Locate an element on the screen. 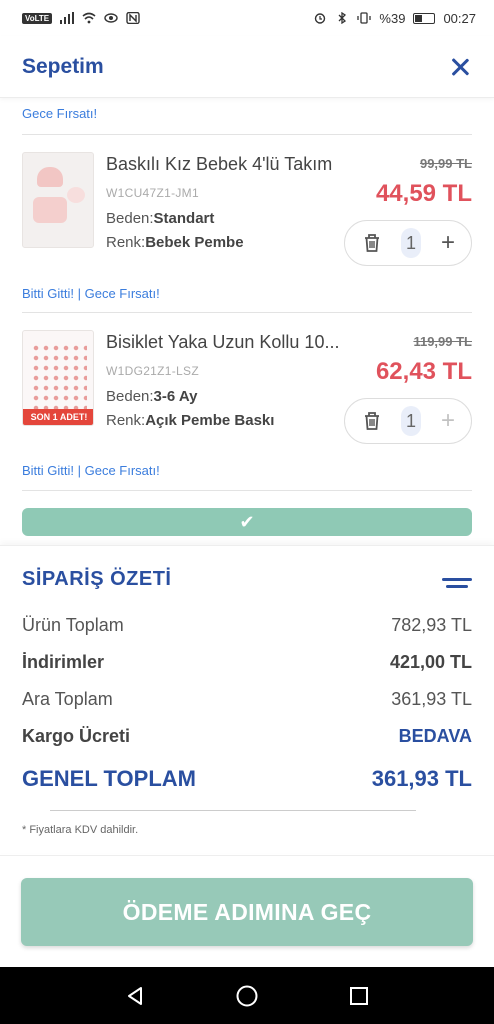 This screenshot has width=494, height=1024. battery-icon is located at coordinates (424, 18).